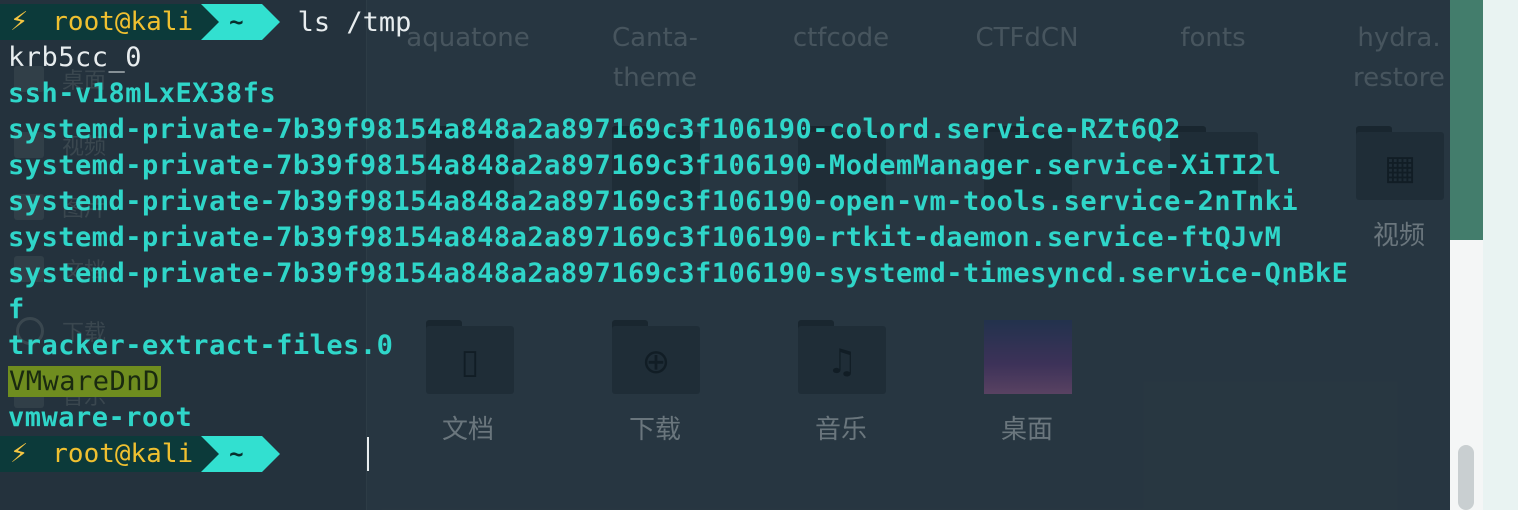 This screenshot has width=1518, height=510. I want to click on highlighted-entry: VMwareDnD, so click(84, 381).